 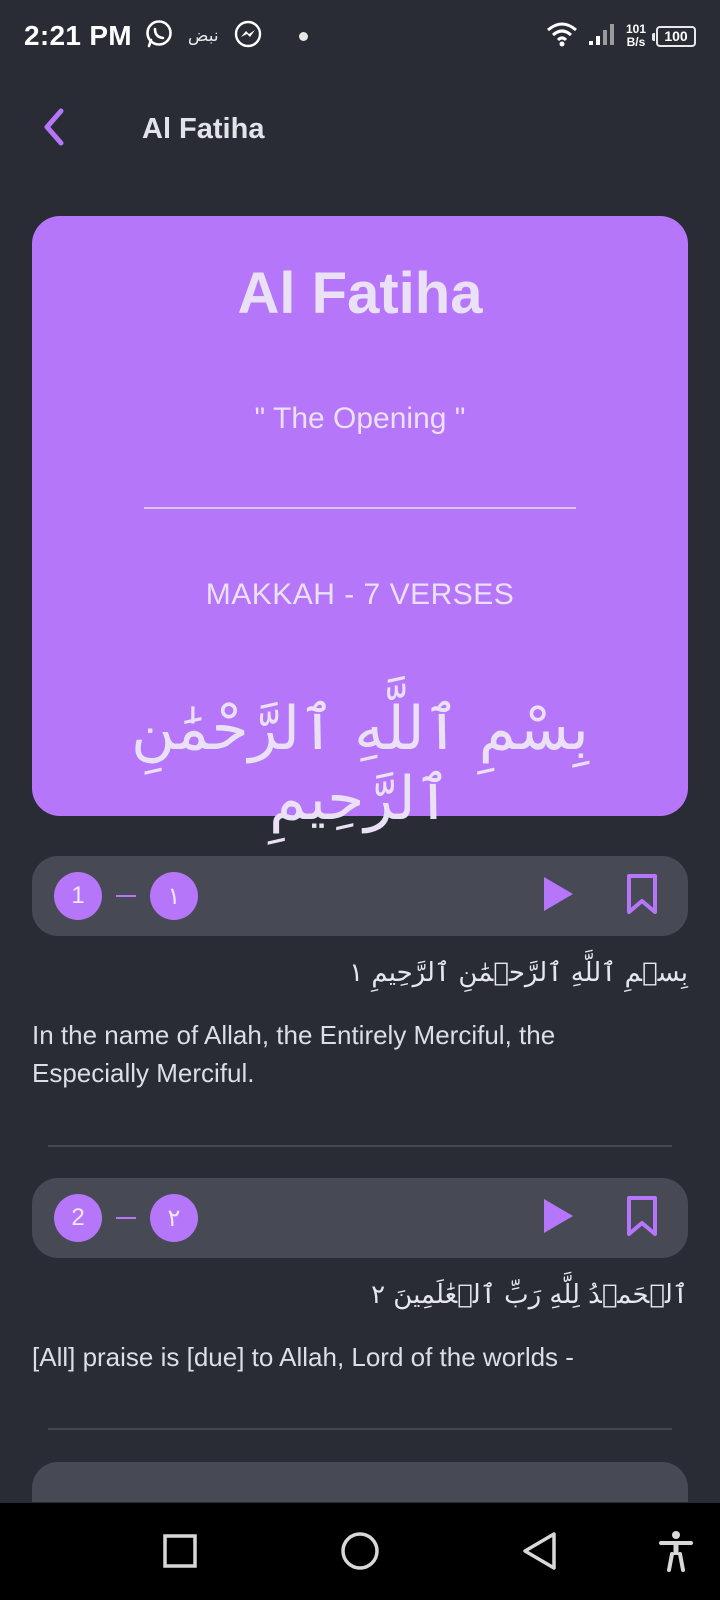 What do you see at coordinates (518, 973) in the screenshot?
I see `verse-arabic-text: بِسۡمِ ٱللَّهِ ٱلرَّحۡمَٰنِ ٱلرَّحِيمِ ١` at bounding box center [518, 973].